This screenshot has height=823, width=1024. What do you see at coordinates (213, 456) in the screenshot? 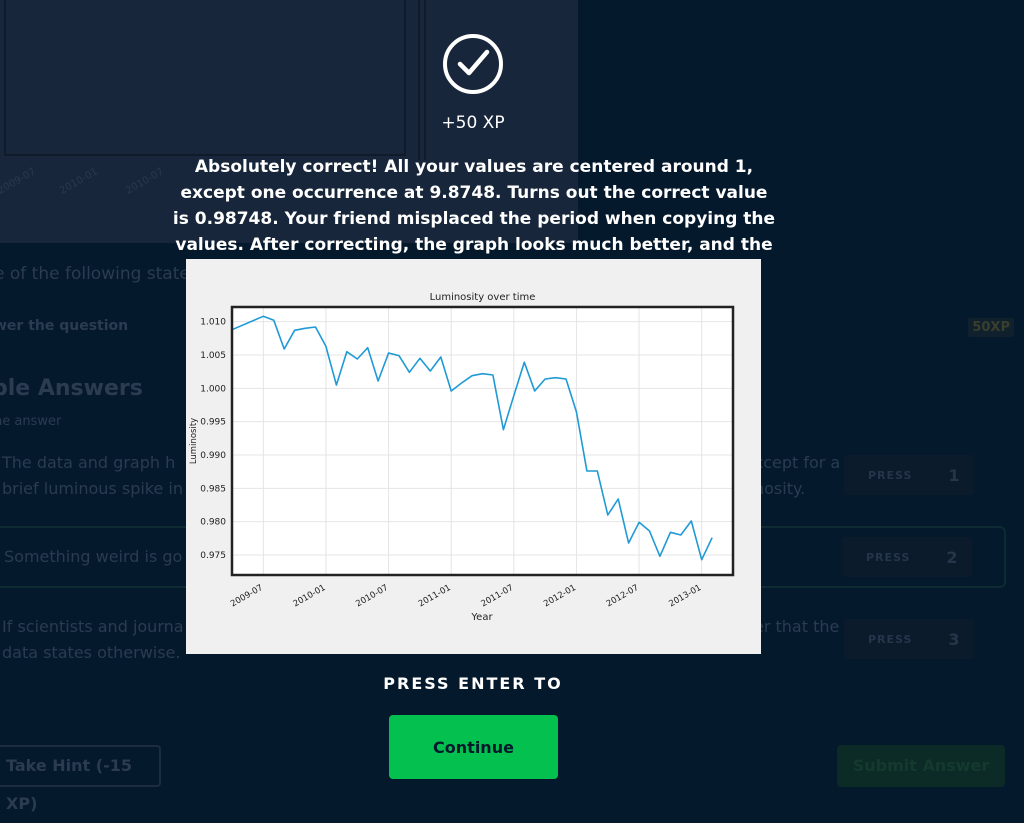
I see `y-tick-label: 0.990` at bounding box center [213, 456].